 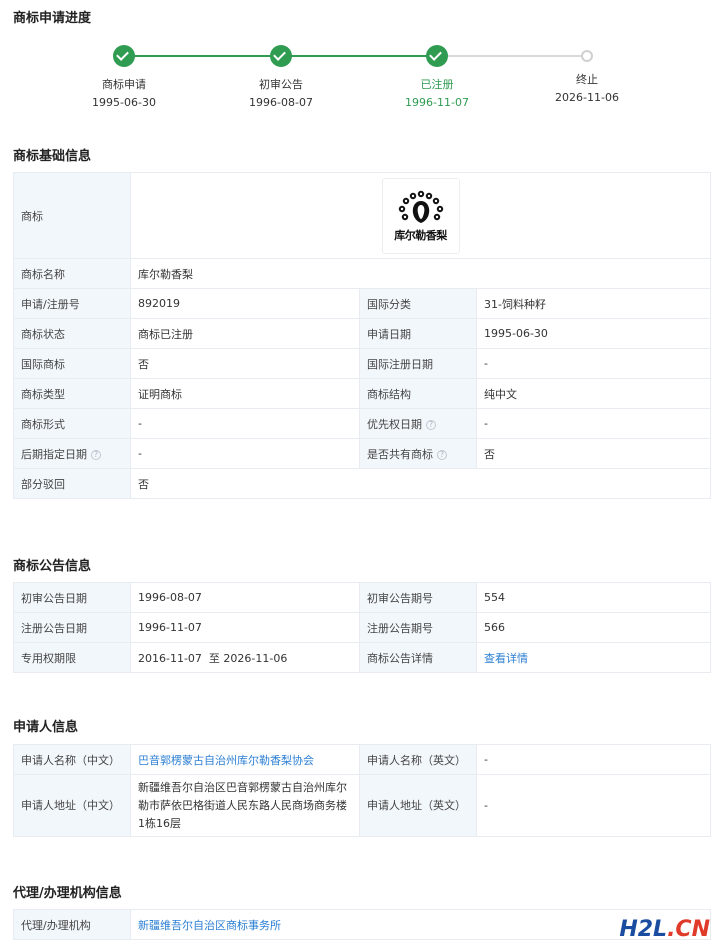 I want to click on status-key: 商标状态, so click(x=72, y=333).